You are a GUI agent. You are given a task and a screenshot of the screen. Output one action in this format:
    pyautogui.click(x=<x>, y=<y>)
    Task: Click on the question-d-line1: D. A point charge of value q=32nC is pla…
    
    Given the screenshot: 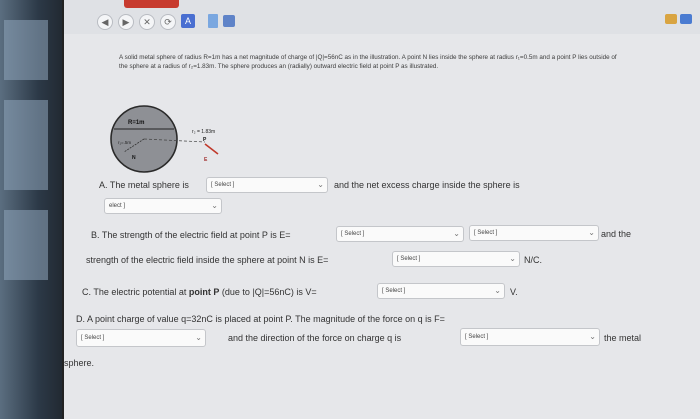 What is the action you would take?
    pyautogui.click(x=260, y=319)
    